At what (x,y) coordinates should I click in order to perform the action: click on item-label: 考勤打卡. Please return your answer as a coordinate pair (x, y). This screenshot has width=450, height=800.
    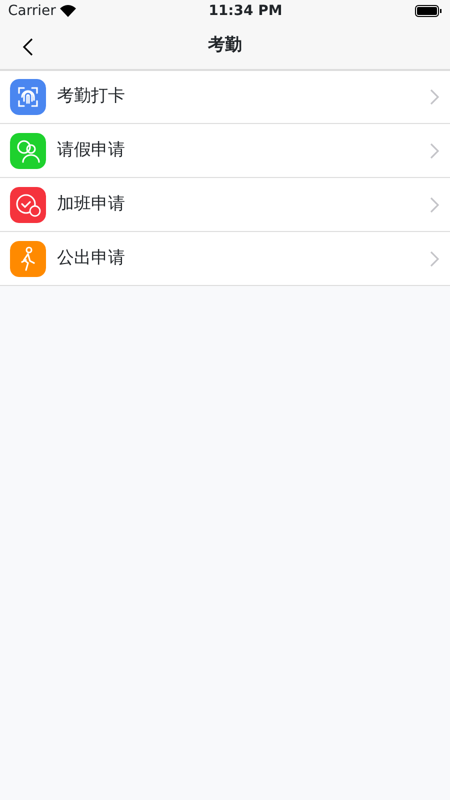
    Looking at the image, I should click on (91, 96).